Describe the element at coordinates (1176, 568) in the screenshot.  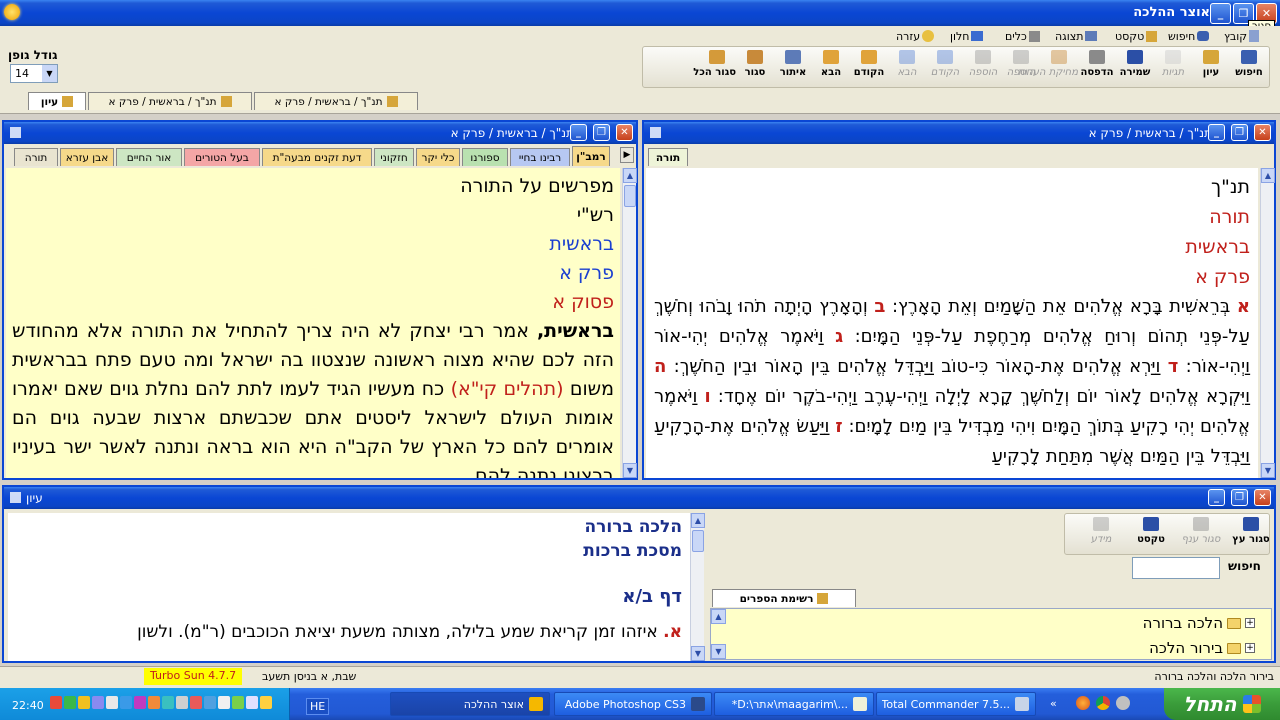
I see `tree-search-input` at that location.